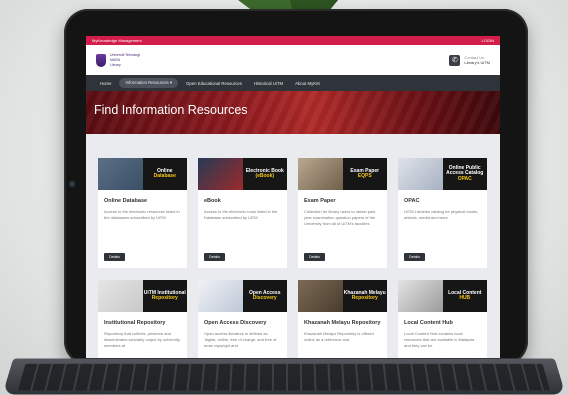 Image resolution: width=568 pixels, height=395 pixels. I want to click on thumb-sublabel: OPAC, so click(465, 180).